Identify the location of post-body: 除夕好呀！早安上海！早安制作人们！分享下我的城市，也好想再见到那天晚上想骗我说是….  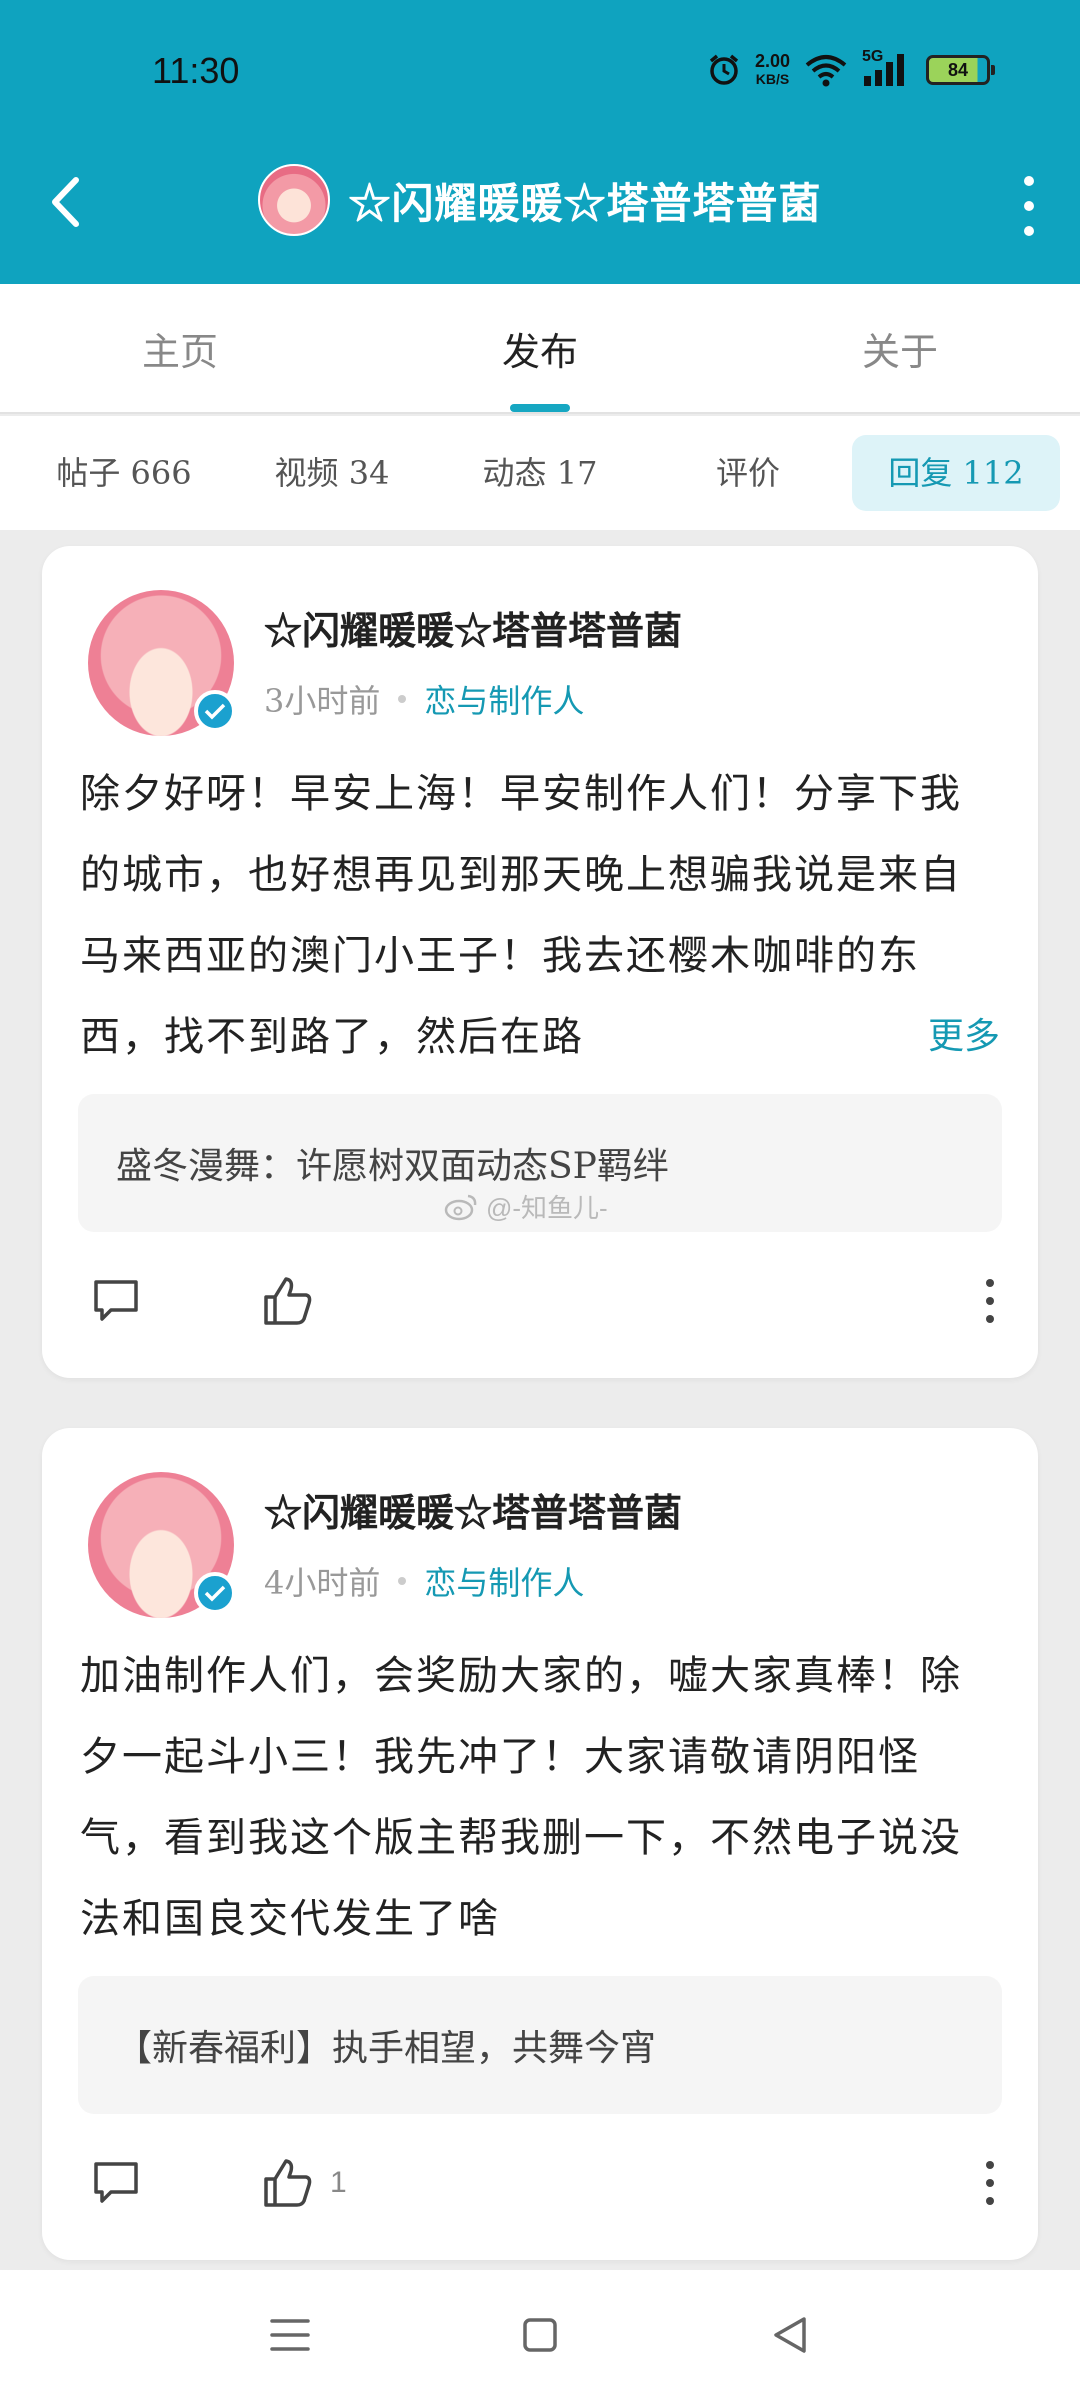
(540, 916).